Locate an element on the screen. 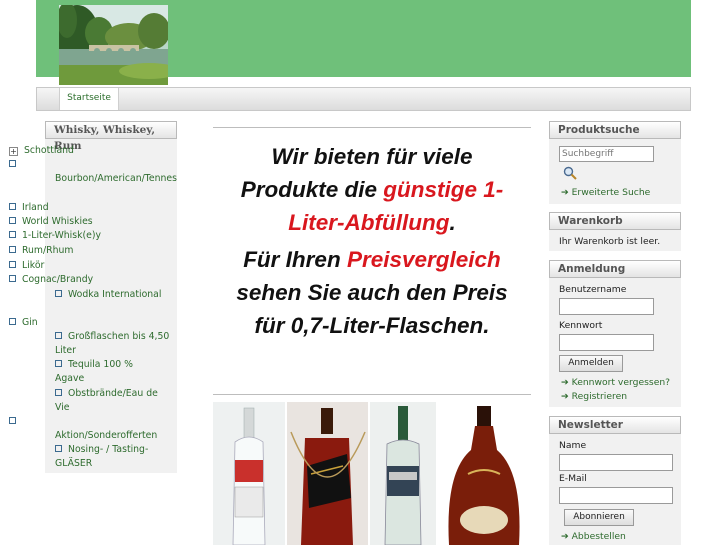  login-button: Anmelden is located at coordinates (591, 363).